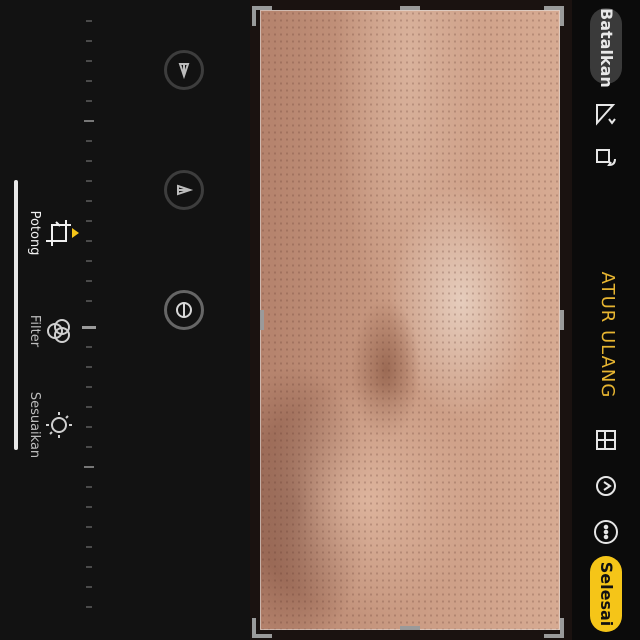  What do you see at coordinates (554, 628) in the screenshot?
I see `crop-handle-top-right` at bounding box center [554, 628].